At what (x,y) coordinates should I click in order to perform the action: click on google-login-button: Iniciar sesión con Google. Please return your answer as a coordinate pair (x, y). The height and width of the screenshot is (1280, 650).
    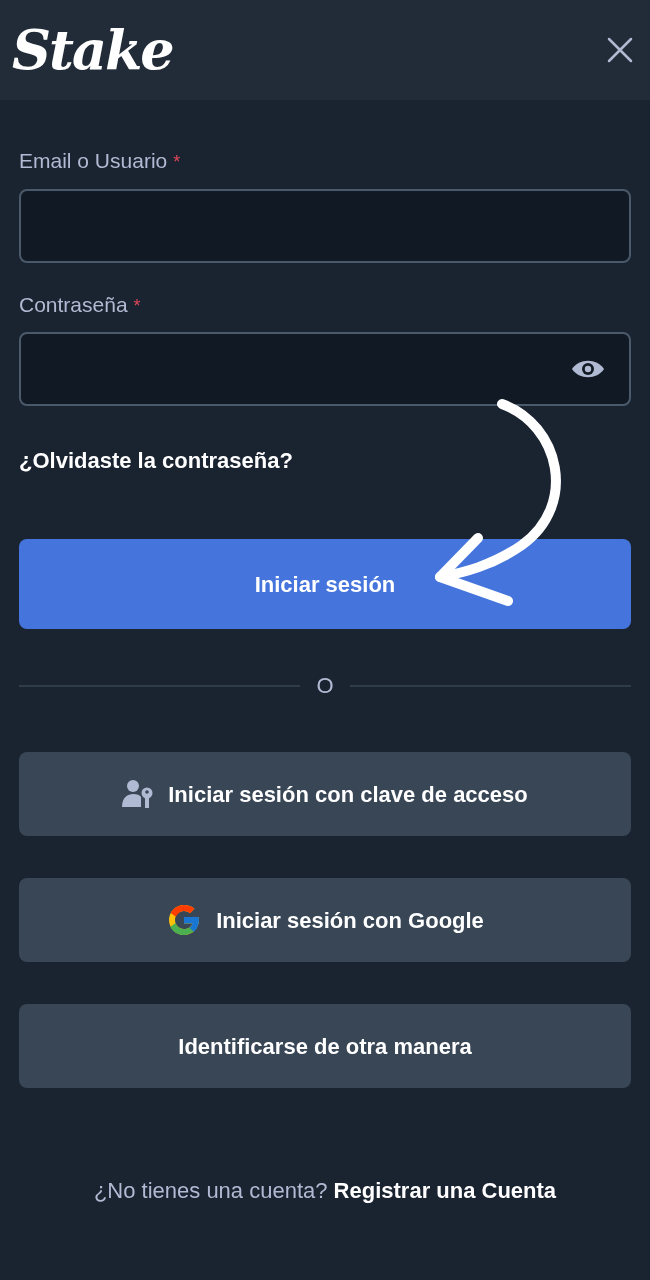
    Looking at the image, I should click on (325, 920).